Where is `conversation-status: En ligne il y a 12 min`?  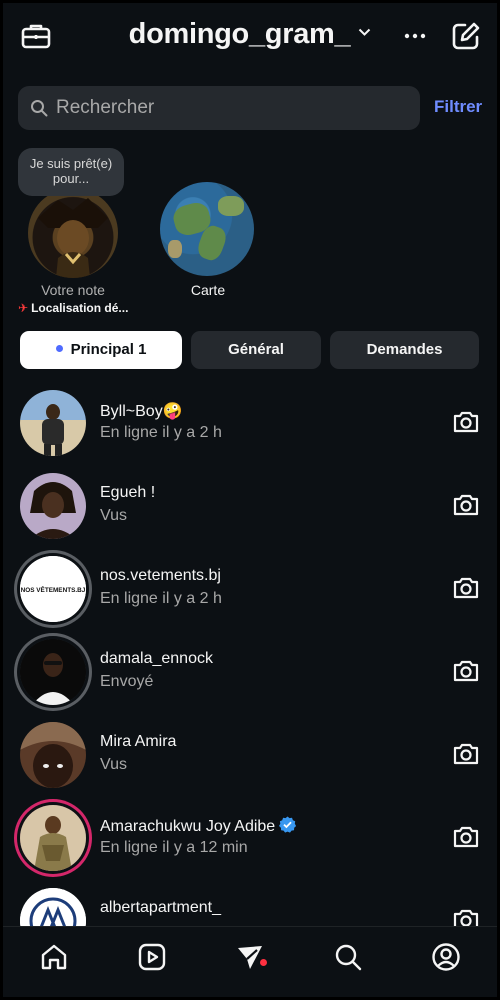 conversation-status: En ligne il y a 12 min is located at coordinates (174, 847).